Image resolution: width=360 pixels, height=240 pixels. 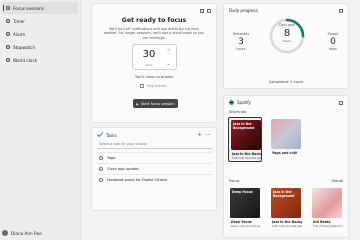 What do you see at coordinates (8, 47) in the screenshot?
I see `stopwatch-icon` at bounding box center [8, 47].